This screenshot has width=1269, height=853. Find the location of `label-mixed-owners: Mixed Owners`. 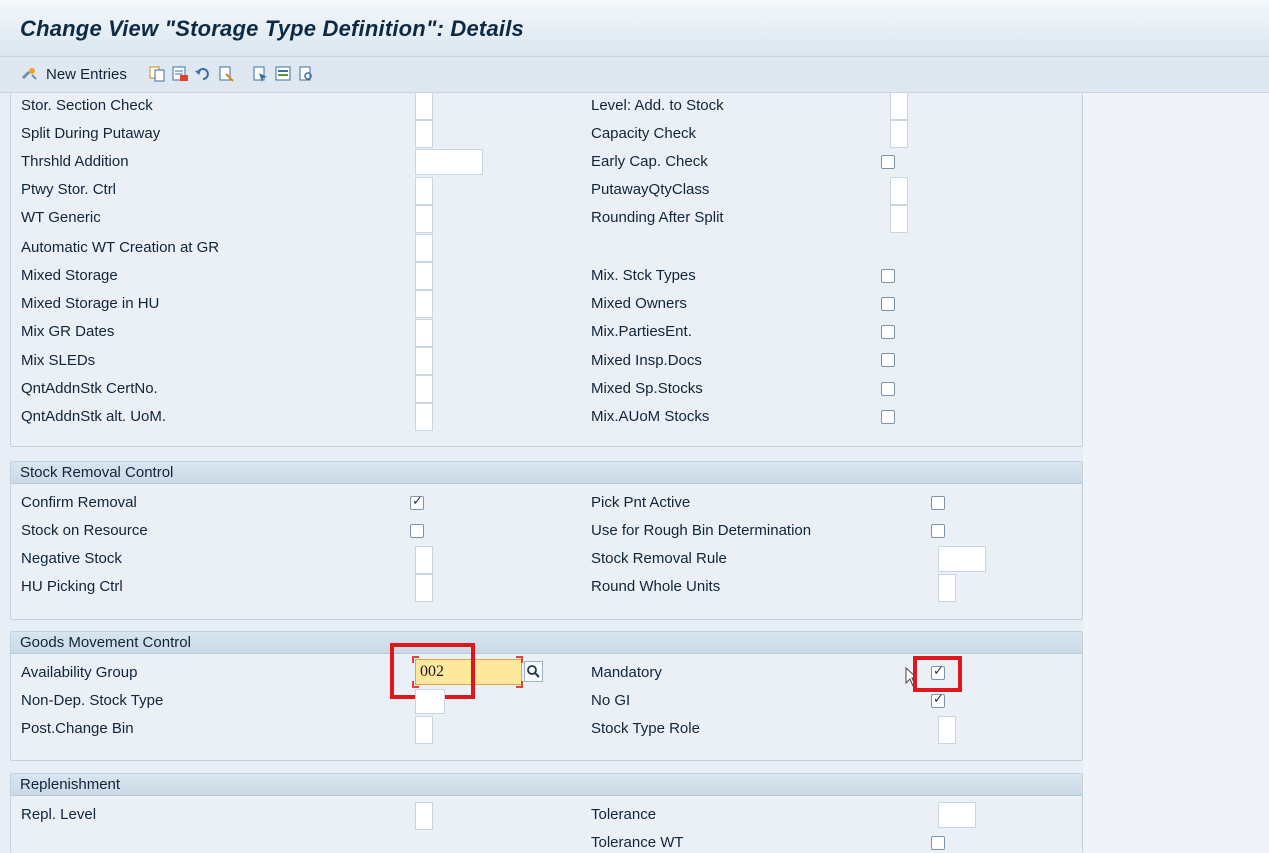

label-mixed-owners: Mixed Owners is located at coordinates (639, 303).